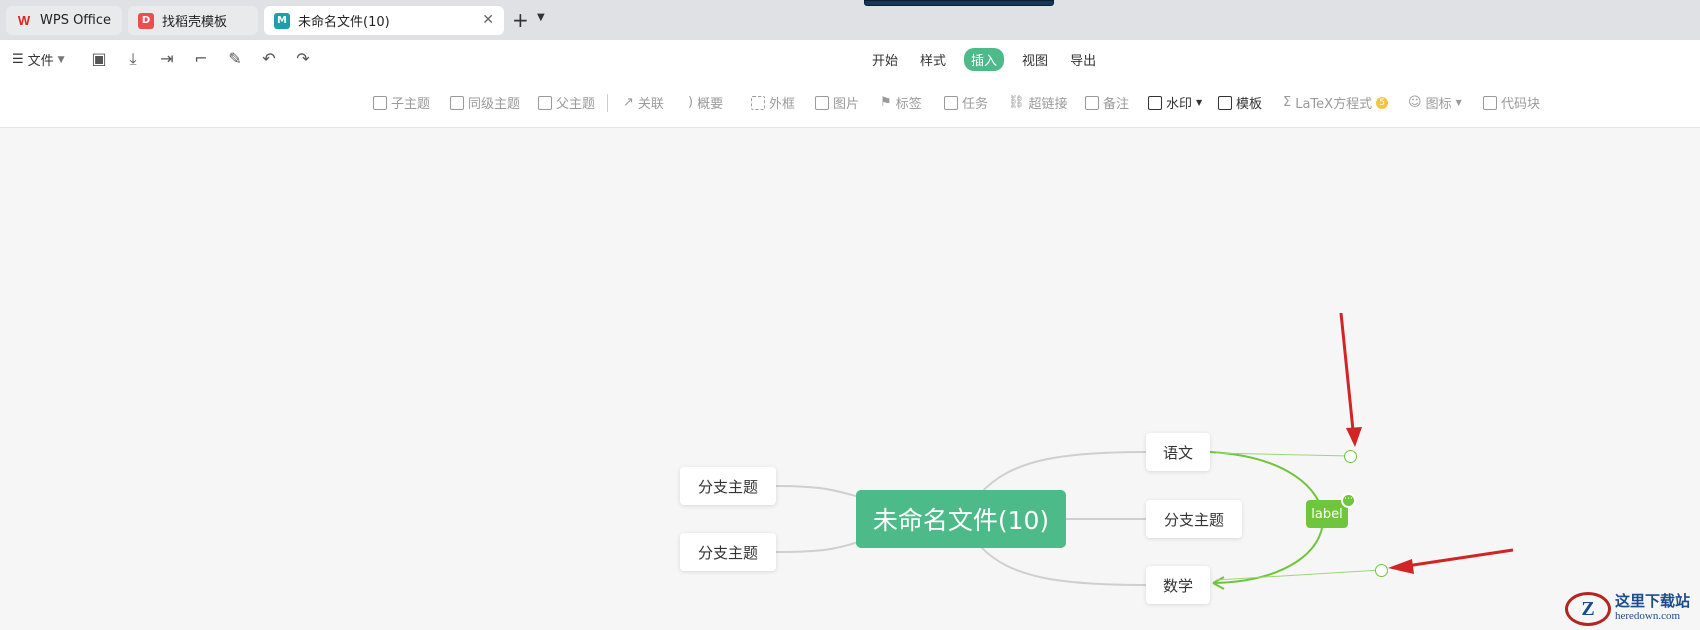 The height and width of the screenshot is (630, 1700). Describe the element at coordinates (1648, 616) in the screenshot. I see `watermark-en-text: heredown.com` at that location.